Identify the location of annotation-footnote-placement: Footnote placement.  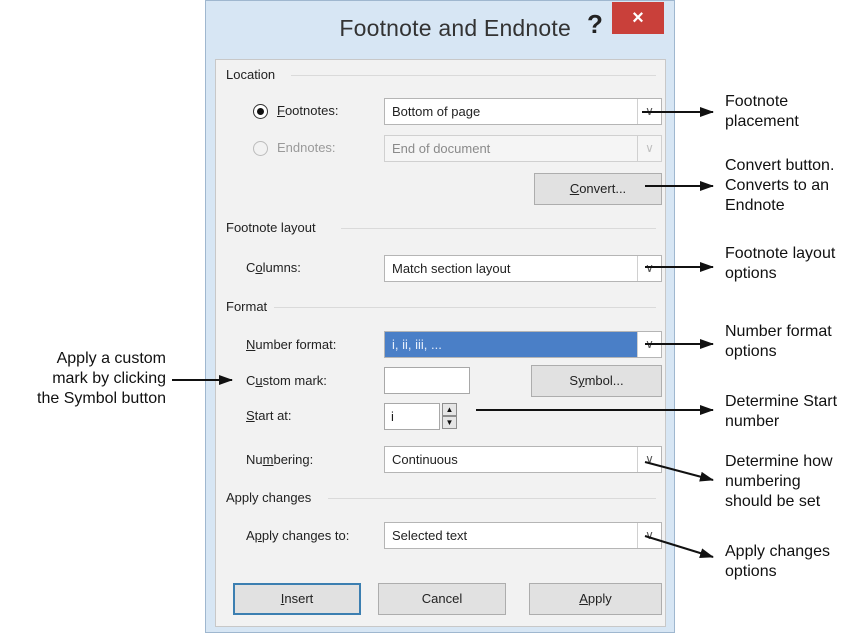
(762, 111).